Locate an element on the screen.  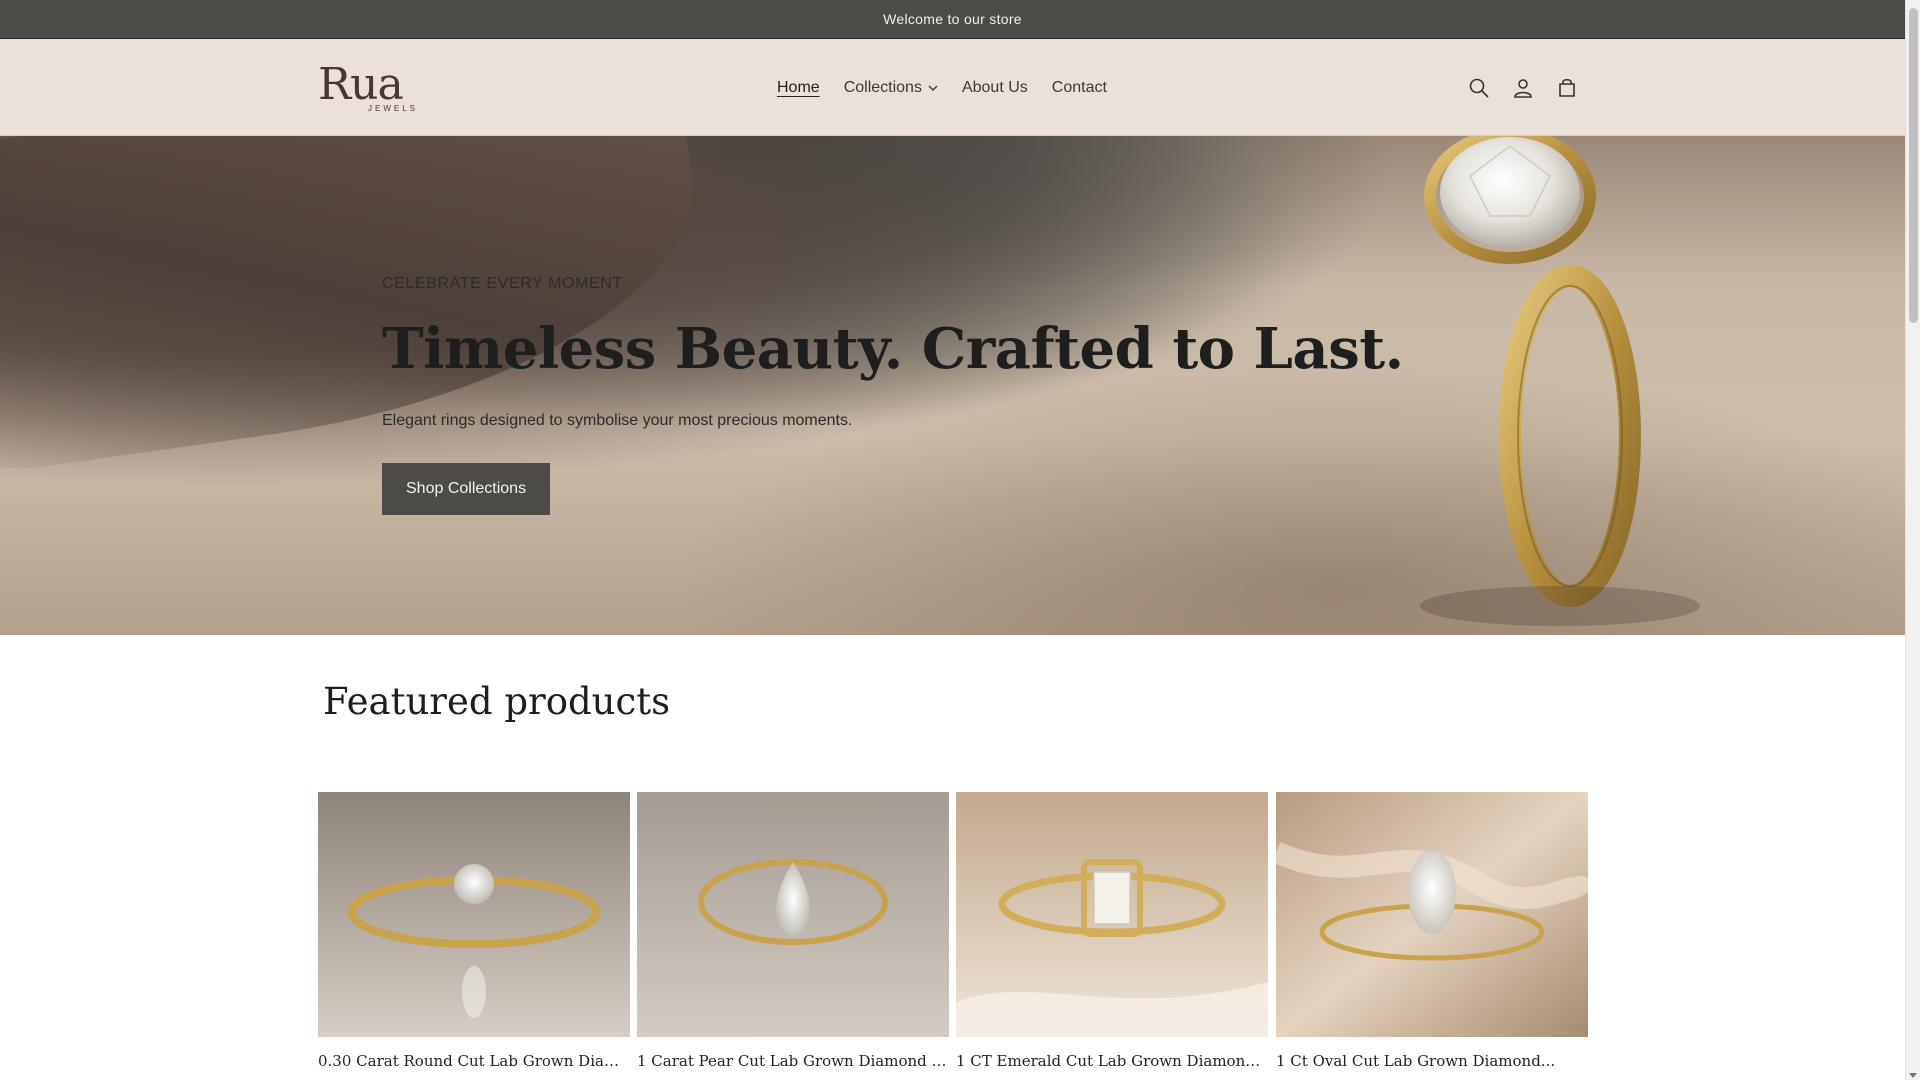
announcement-bar: Welcome to our store is located at coordinates (952, 19).